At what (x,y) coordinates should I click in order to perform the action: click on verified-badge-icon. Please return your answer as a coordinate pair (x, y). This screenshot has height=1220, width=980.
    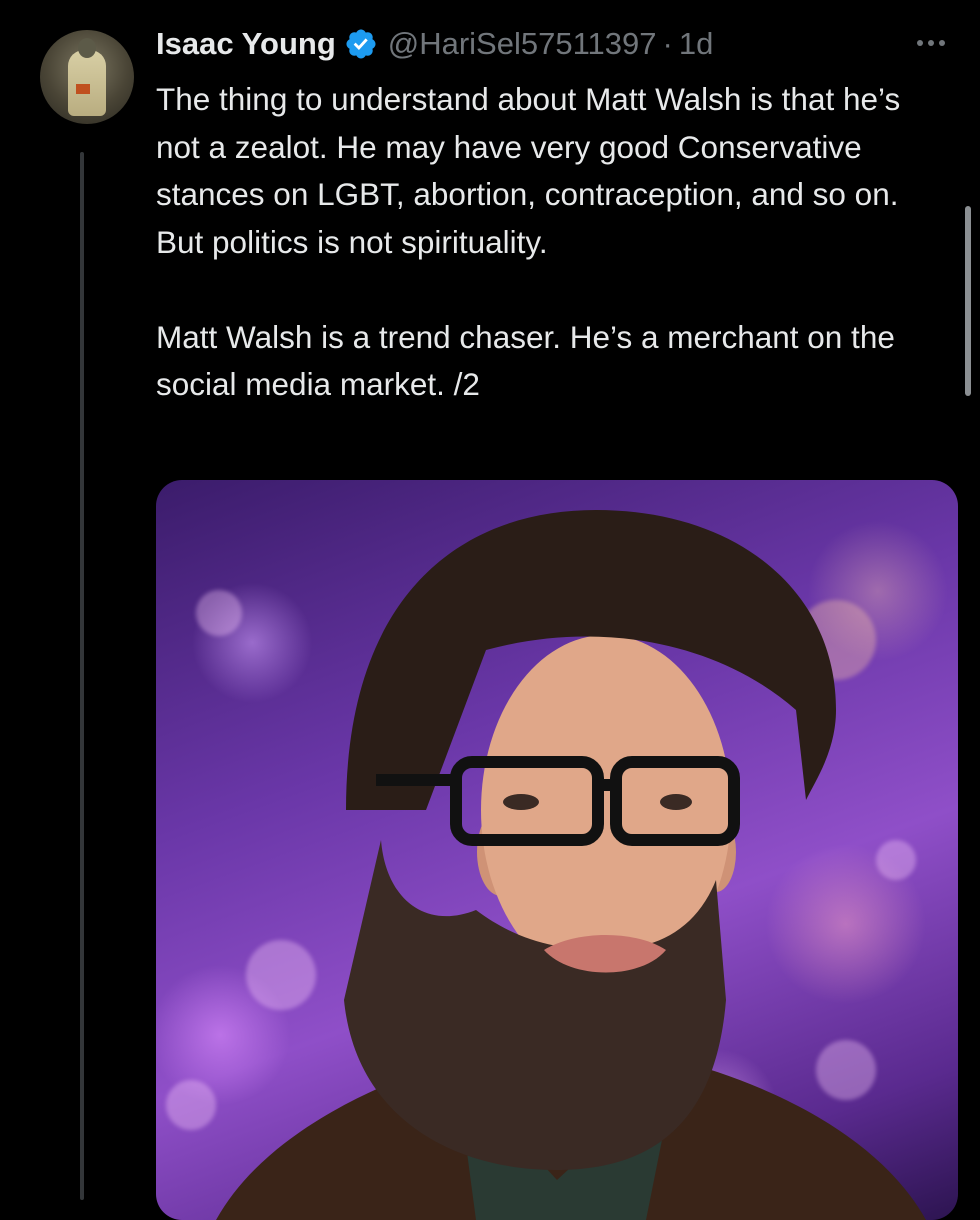
    Looking at the image, I should click on (361, 44).